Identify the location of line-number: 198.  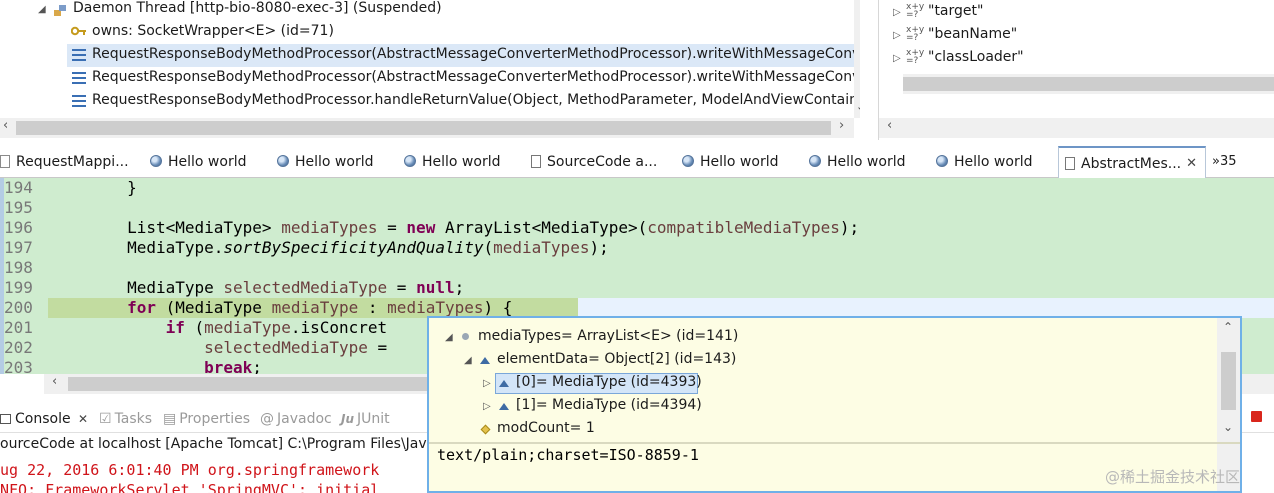
(18, 267).